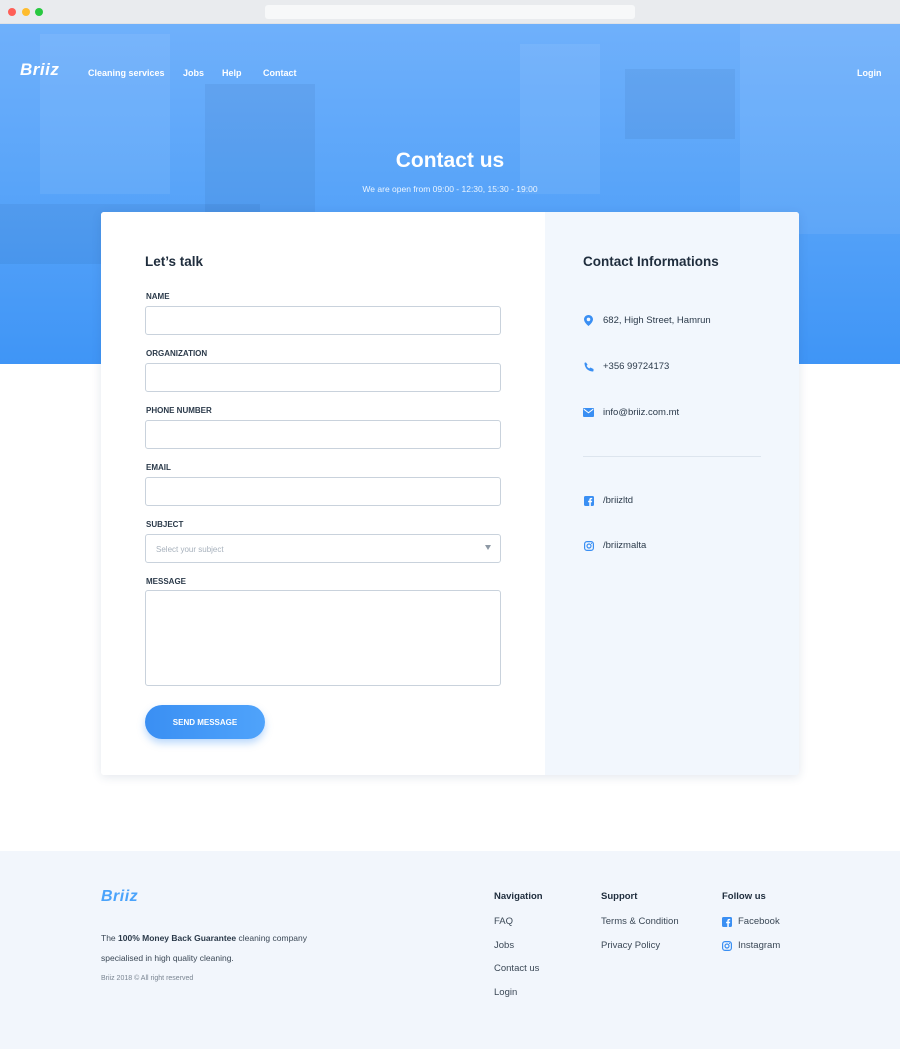 The image size is (900, 1049). Describe the element at coordinates (39, 70) in the screenshot. I see `brand-logo: Briiz` at that location.